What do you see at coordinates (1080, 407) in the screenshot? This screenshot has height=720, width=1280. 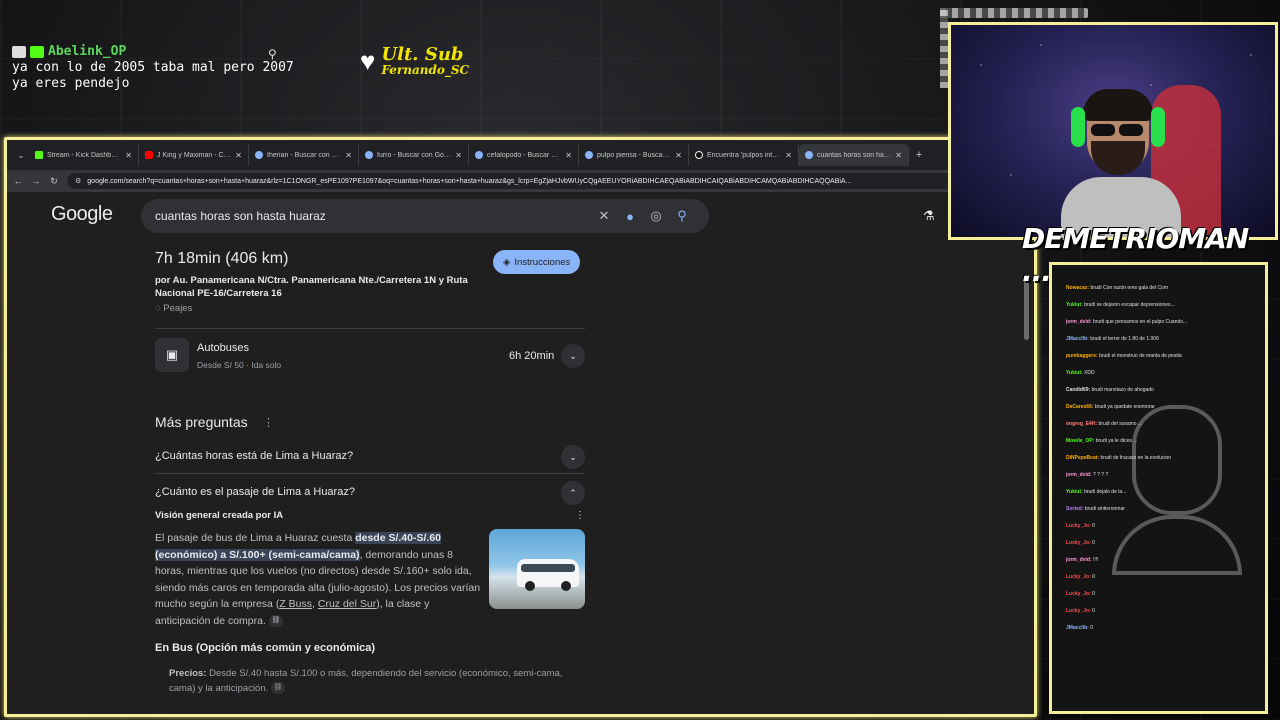 I see `chat-username: DeCares66:` at bounding box center [1080, 407].